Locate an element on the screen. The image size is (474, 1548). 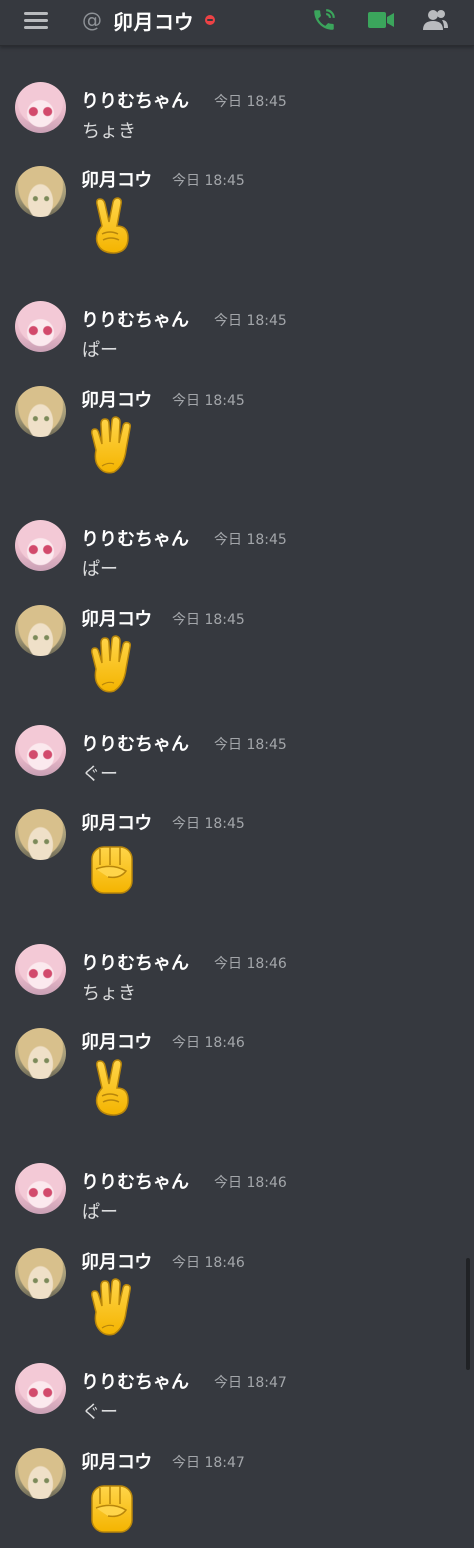
dnd-status-icon is located at coordinates (210, 20).